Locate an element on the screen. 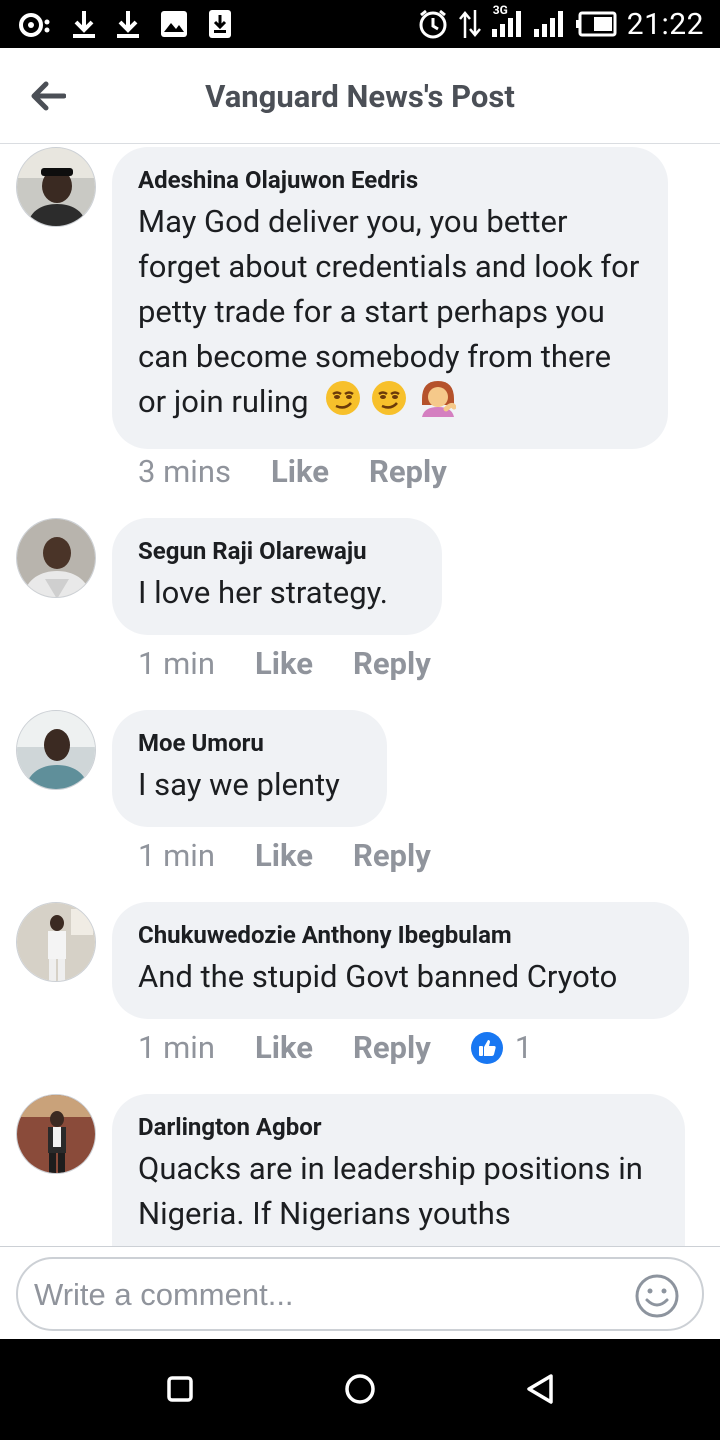 Image resolution: width=720 pixels, height=1440 pixels. circle-icon is located at coordinates (360, 1389).